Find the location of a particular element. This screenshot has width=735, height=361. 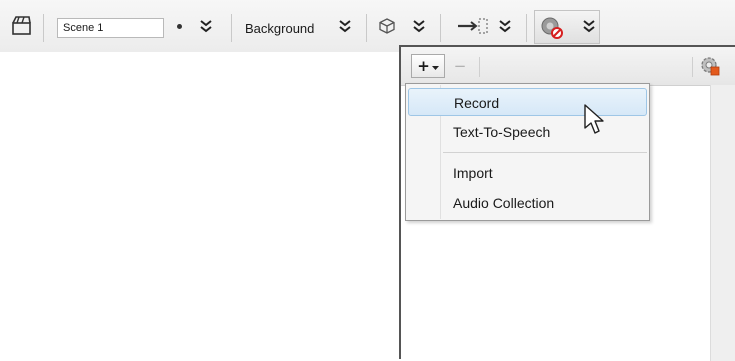

menu-separator is located at coordinates (545, 152).